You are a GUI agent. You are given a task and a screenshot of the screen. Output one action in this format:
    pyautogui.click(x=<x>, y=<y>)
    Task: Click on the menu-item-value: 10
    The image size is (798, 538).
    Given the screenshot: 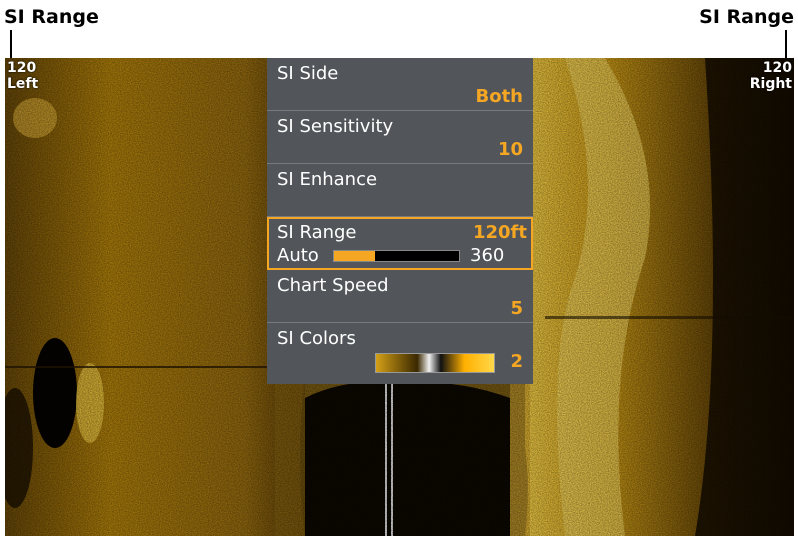 What is the action you would take?
    pyautogui.click(x=510, y=149)
    